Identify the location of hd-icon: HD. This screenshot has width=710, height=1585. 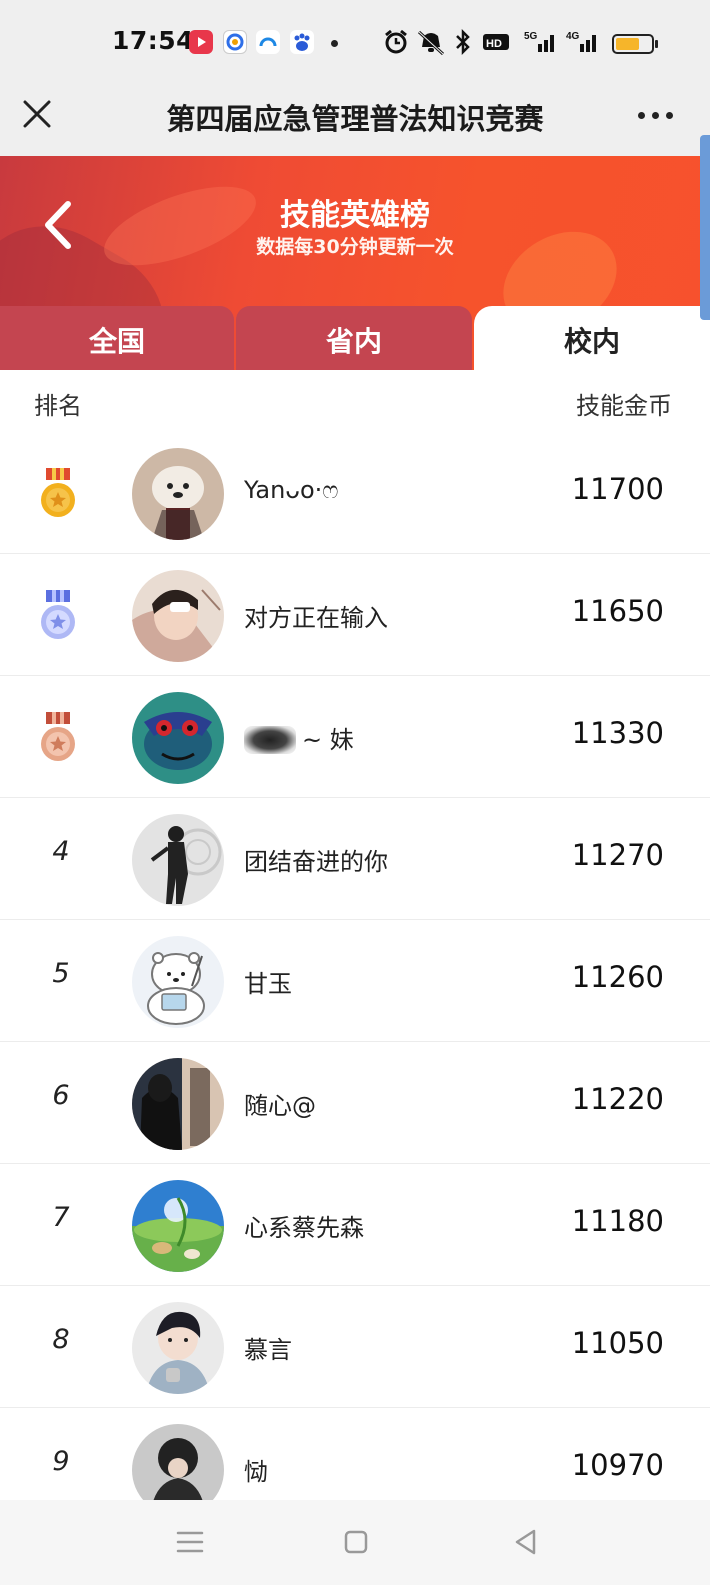
(496, 42).